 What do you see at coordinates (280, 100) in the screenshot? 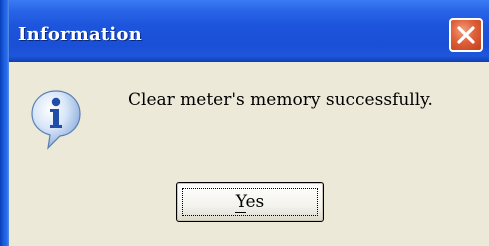
I see `message-text: Clear meter's memory successfully.` at bounding box center [280, 100].